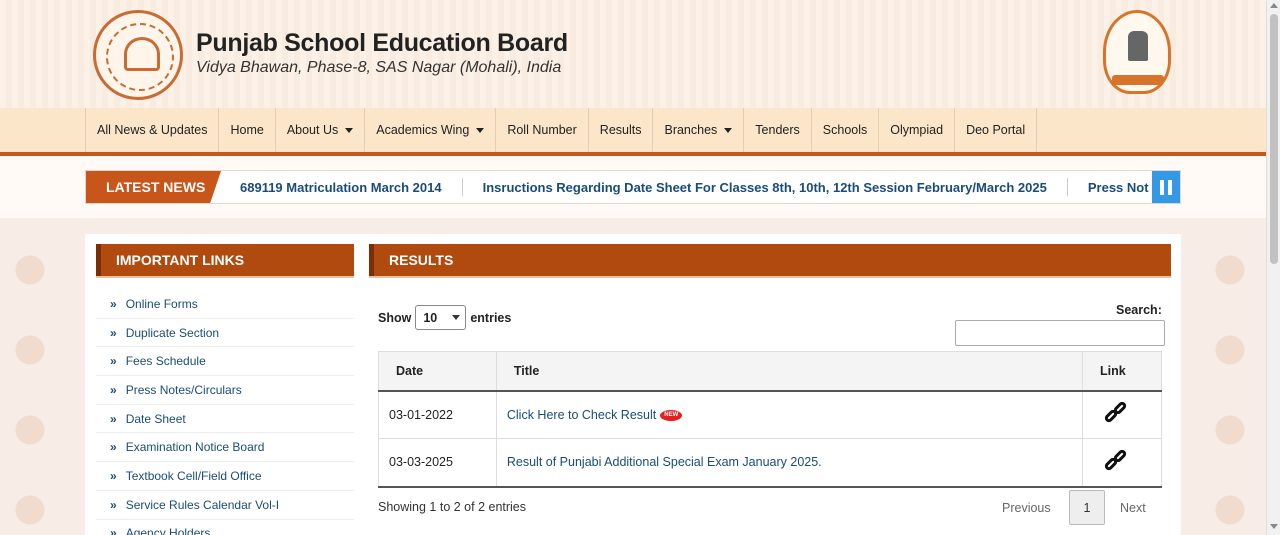  What do you see at coordinates (225, 419) in the screenshot?
I see `link-date-sheet: » Date Sheet` at bounding box center [225, 419].